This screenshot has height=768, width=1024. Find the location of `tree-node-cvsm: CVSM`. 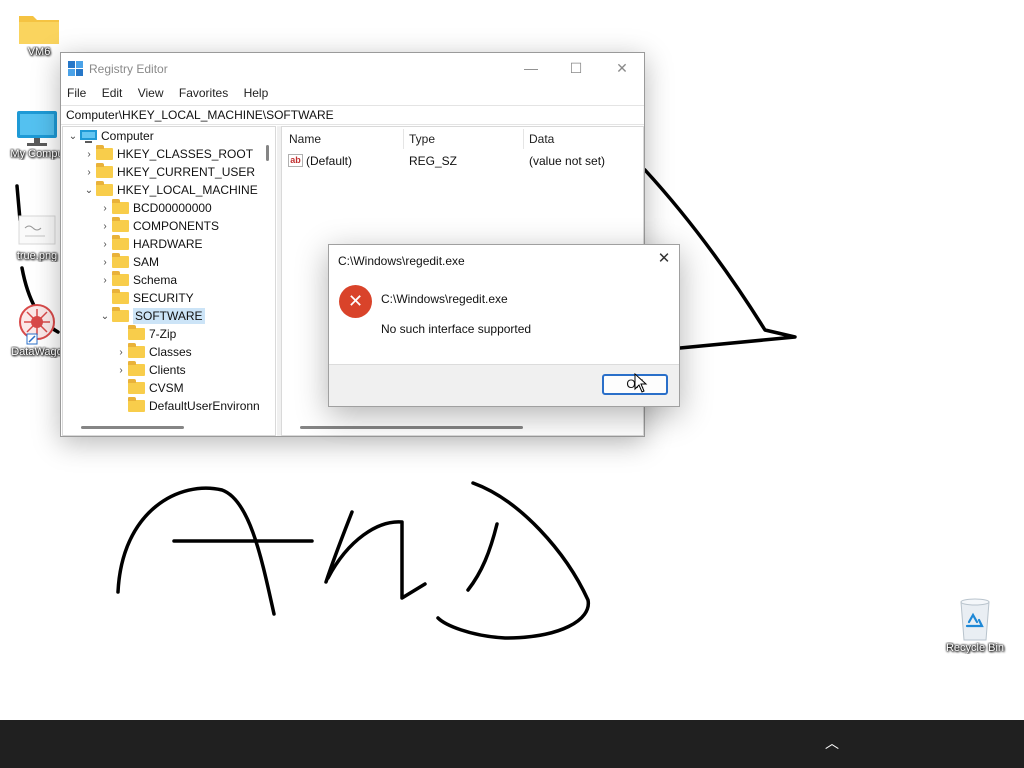

tree-node-cvsm: CVSM is located at coordinates (149, 388).